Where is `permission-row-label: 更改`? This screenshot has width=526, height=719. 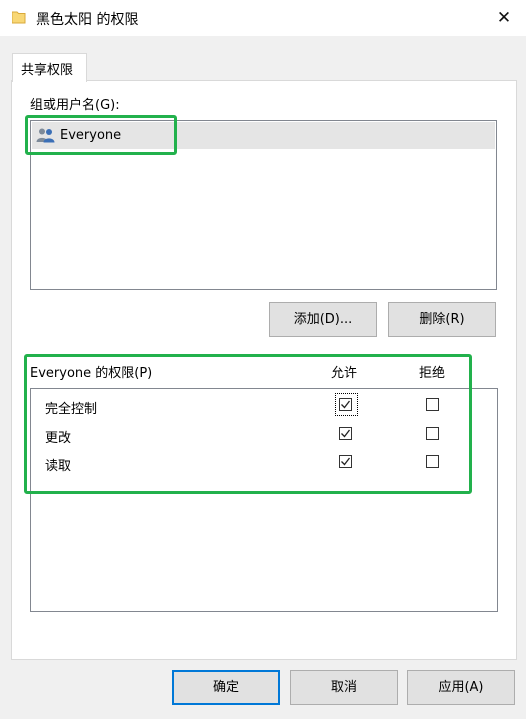 permission-row-label: 更改 is located at coordinates (58, 438).